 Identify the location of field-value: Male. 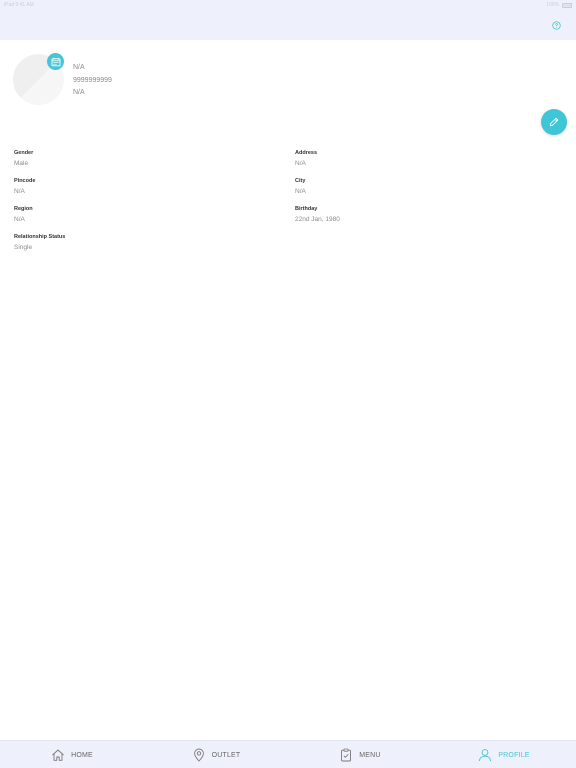
(21, 163).